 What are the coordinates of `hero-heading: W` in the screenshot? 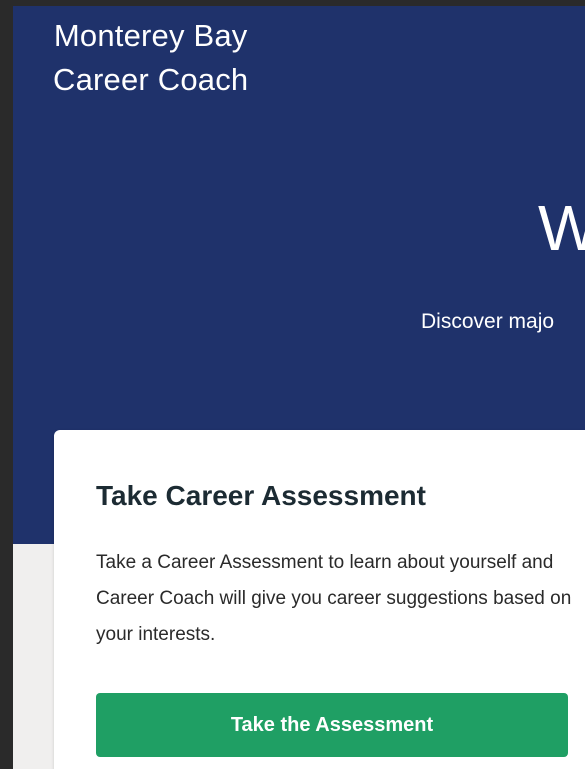 It's located at (561, 228).